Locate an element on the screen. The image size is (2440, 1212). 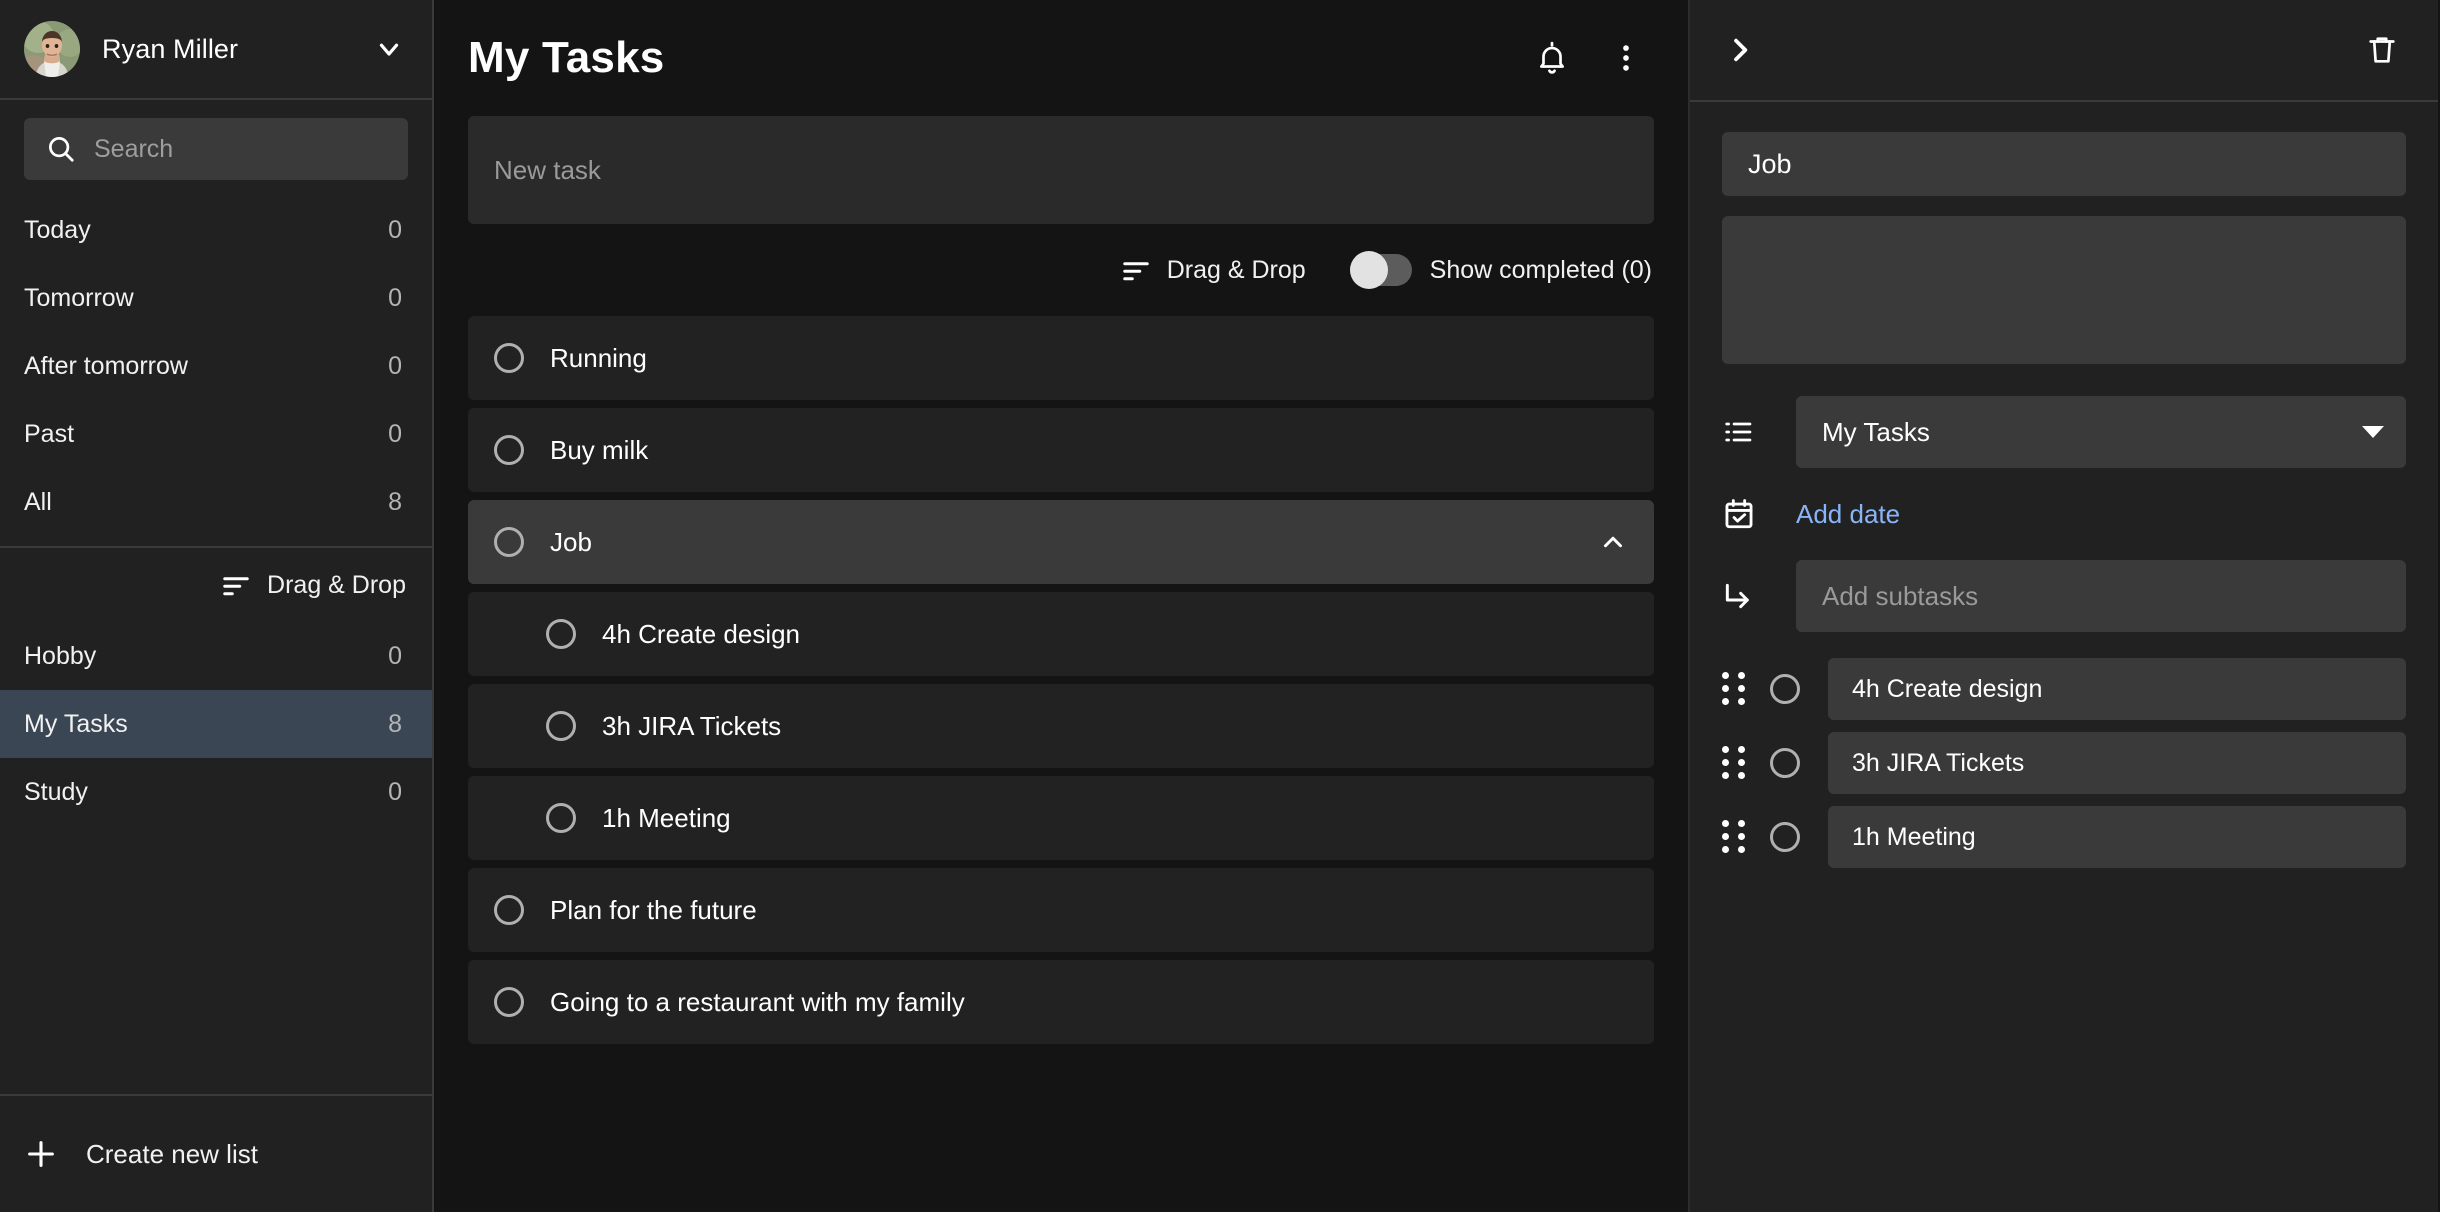
task-row-subtask: 3h JIRA Tickets is located at coordinates (1061, 726).